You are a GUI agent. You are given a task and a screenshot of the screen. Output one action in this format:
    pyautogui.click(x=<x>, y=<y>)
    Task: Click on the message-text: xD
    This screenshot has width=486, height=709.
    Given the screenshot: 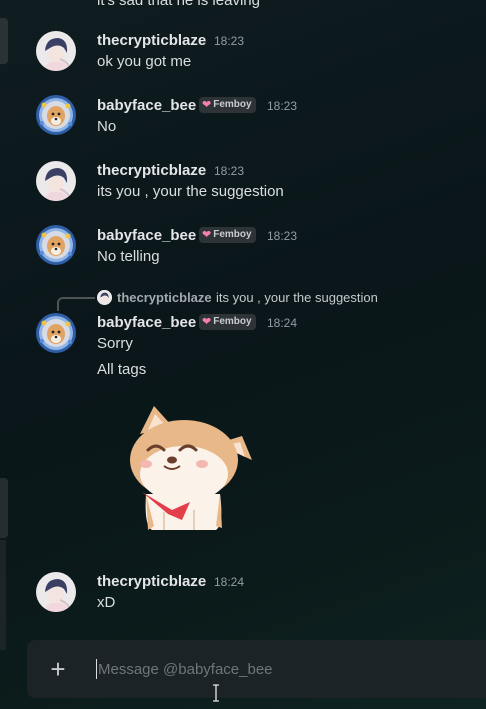 What is the action you would take?
    pyautogui.click(x=106, y=602)
    